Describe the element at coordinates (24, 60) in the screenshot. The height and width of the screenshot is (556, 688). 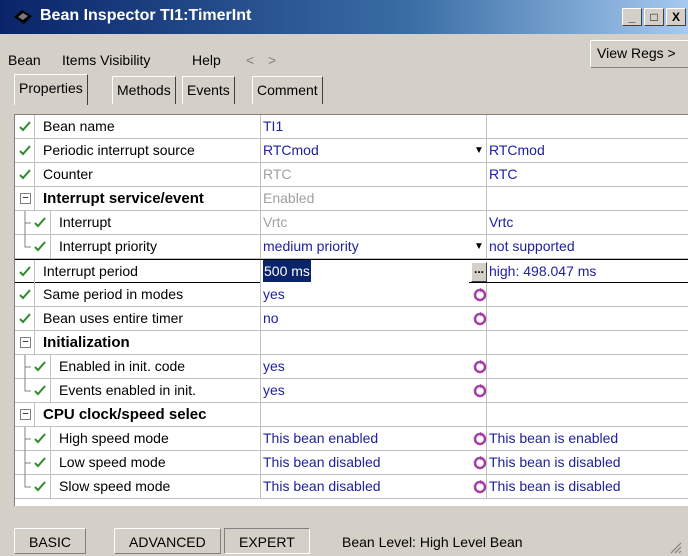
I see `menu-bean: Bean` at that location.